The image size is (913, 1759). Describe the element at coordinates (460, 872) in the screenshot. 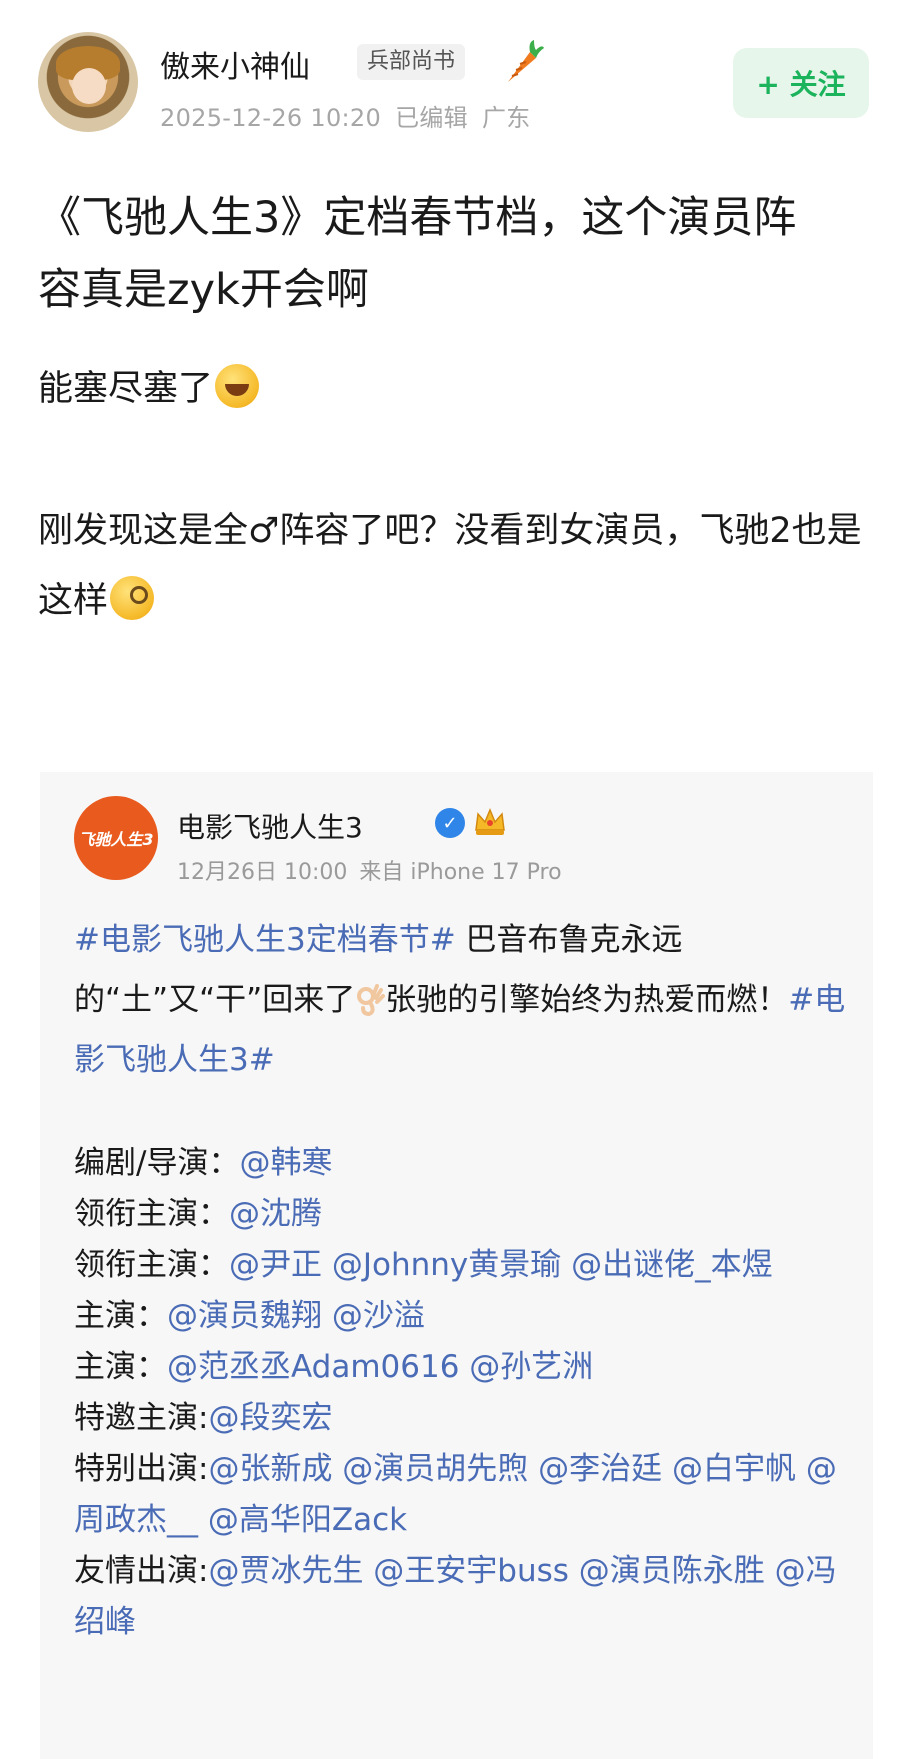

I see `repost-source: 来自 iPhone 17 Pro` at that location.